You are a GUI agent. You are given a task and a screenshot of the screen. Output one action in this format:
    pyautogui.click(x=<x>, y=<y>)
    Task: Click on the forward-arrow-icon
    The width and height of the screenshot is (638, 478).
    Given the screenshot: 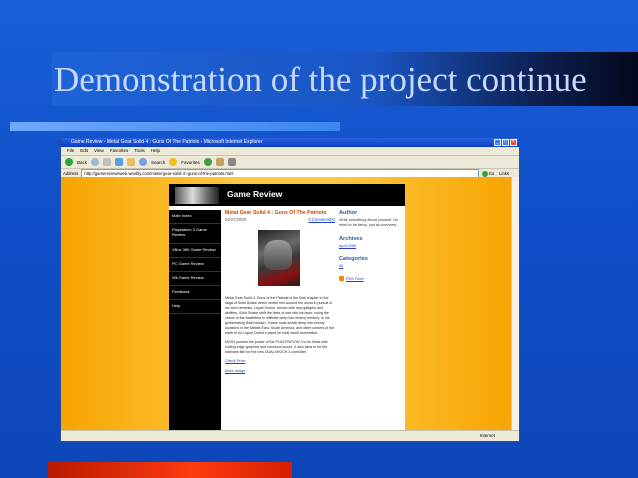 What is the action you would take?
    pyautogui.click(x=95, y=162)
    